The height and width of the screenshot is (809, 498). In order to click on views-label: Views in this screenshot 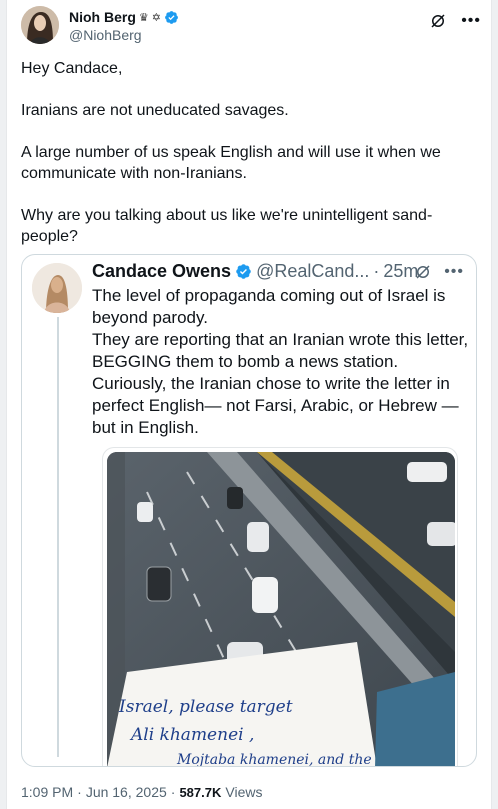, I will do `click(244, 792)`.